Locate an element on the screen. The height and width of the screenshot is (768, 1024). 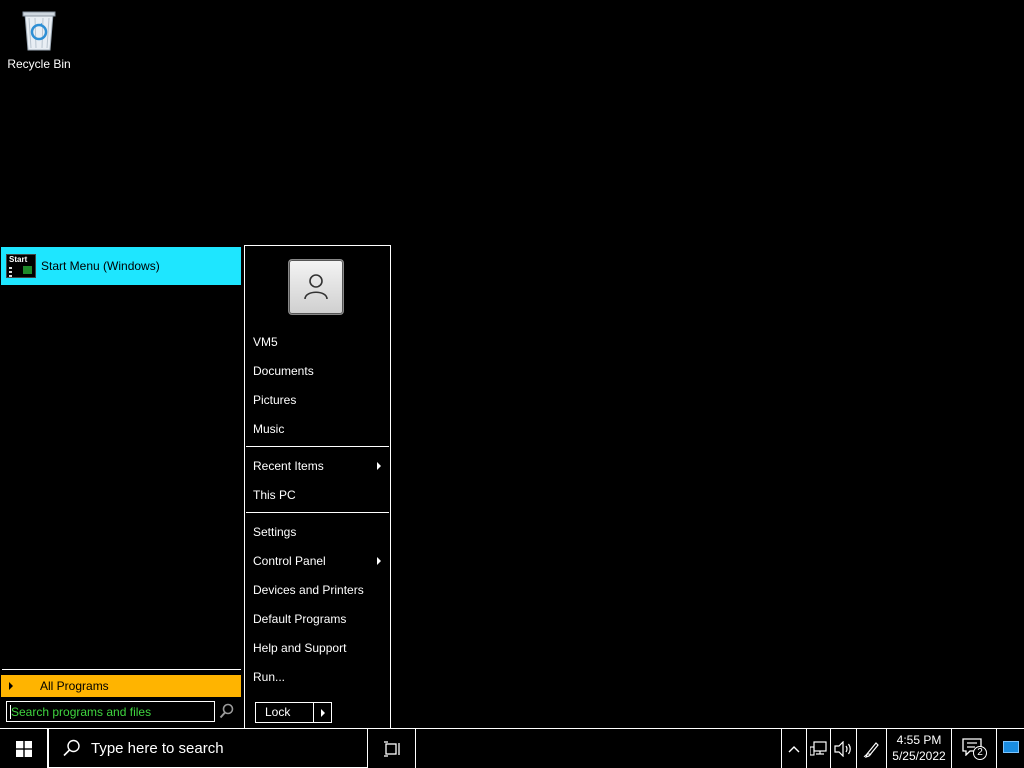
lock-button-group: Lock is located at coordinates (293, 712).